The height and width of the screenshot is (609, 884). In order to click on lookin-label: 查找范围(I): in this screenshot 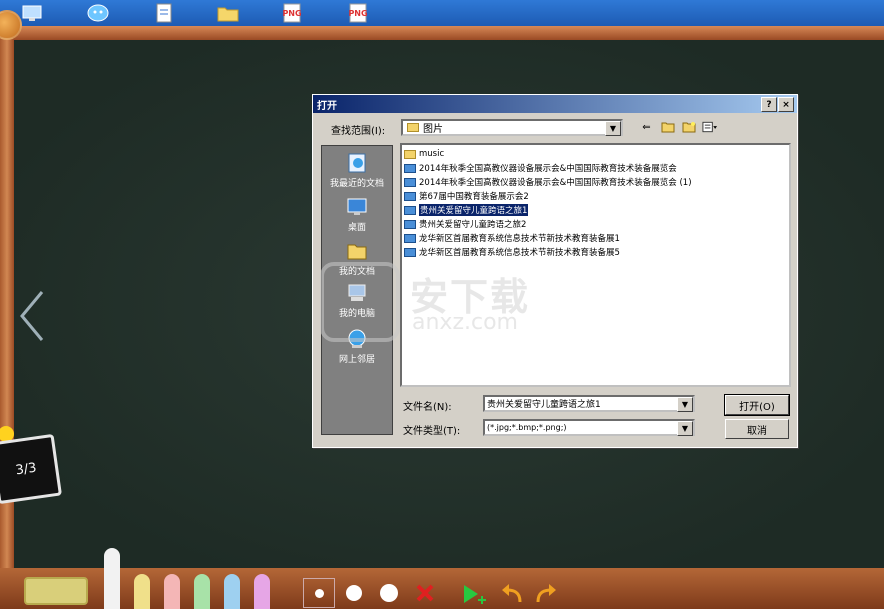, I will do `click(358, 131)`.